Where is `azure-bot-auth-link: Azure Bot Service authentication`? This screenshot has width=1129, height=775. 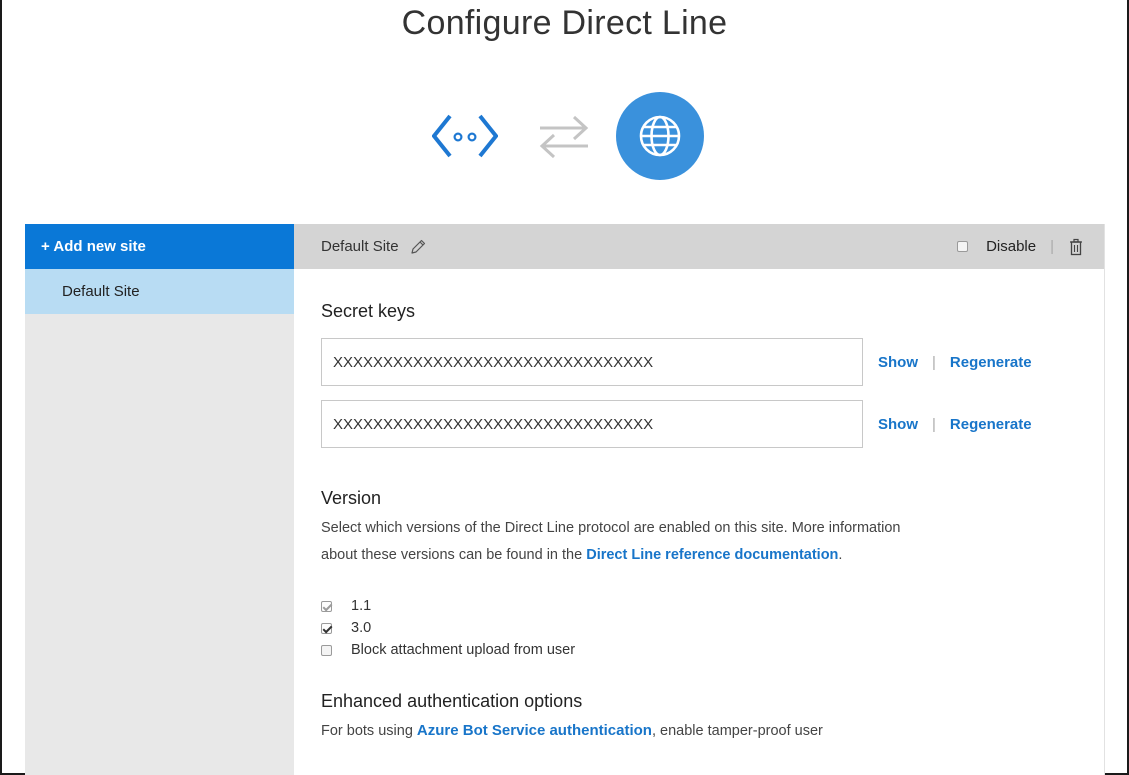
azure-bot-auth-link: Azure Bot Service authentication is located at coordinates (534, 730).